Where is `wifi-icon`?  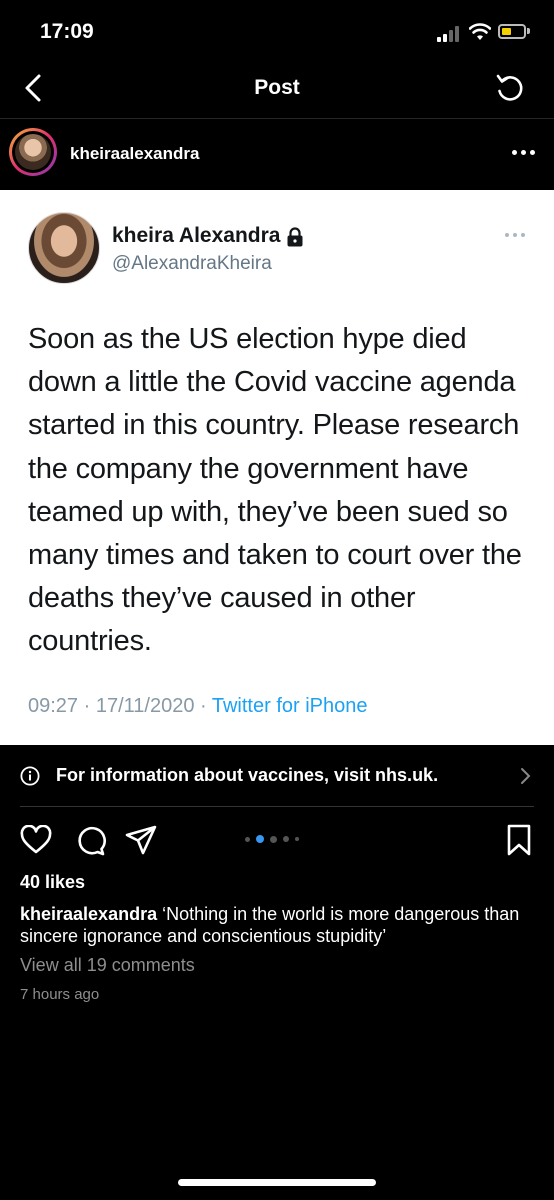
wifi-icon is located at coordinates (480, 31).